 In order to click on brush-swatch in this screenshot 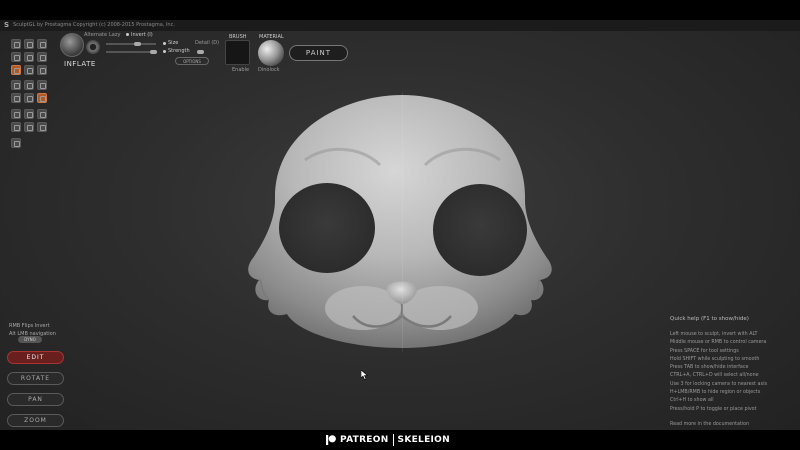, I will do `click(237, 52)`.